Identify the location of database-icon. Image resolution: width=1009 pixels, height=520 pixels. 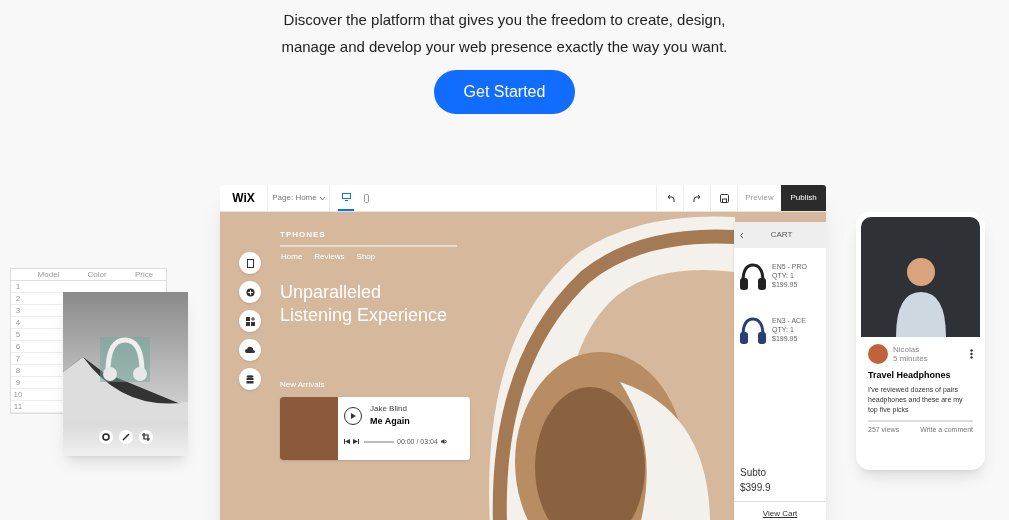
(250, 379).